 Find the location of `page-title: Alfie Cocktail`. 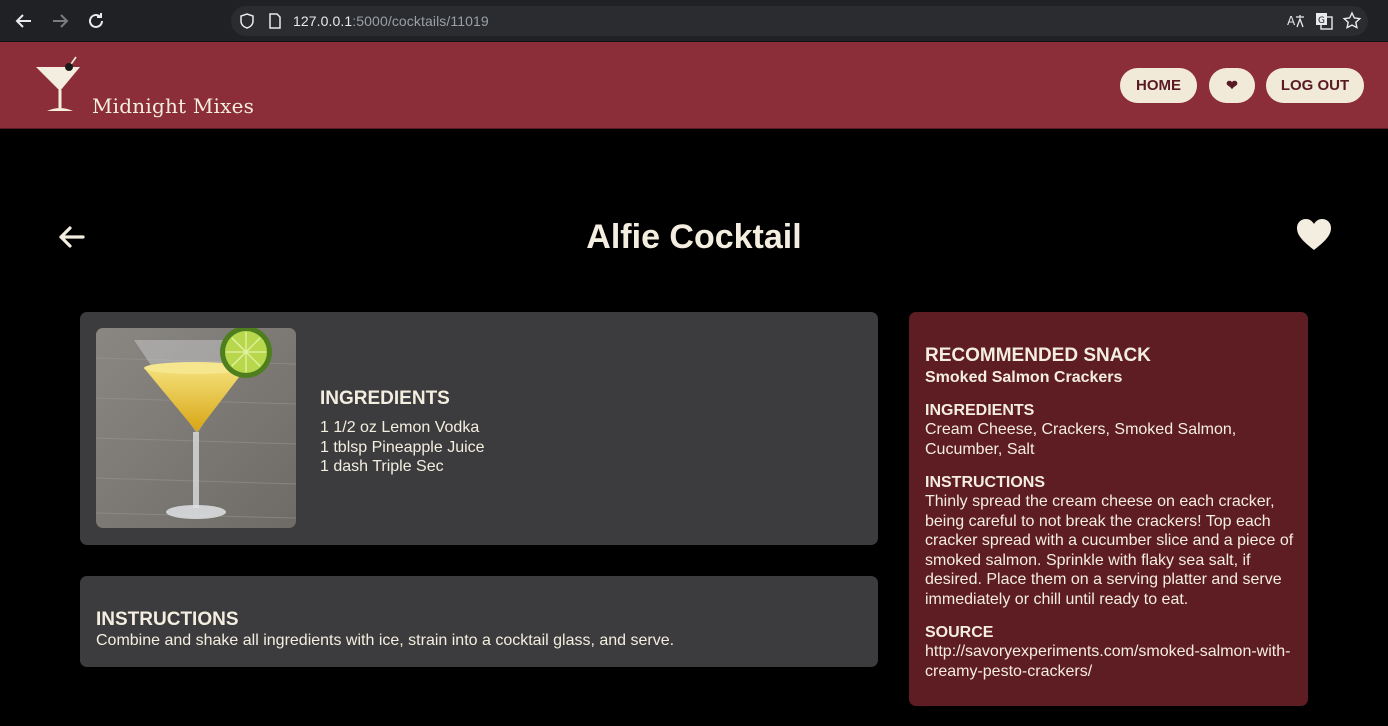

page-title: Alfie Cocktail is located at coordinates (694, 237).